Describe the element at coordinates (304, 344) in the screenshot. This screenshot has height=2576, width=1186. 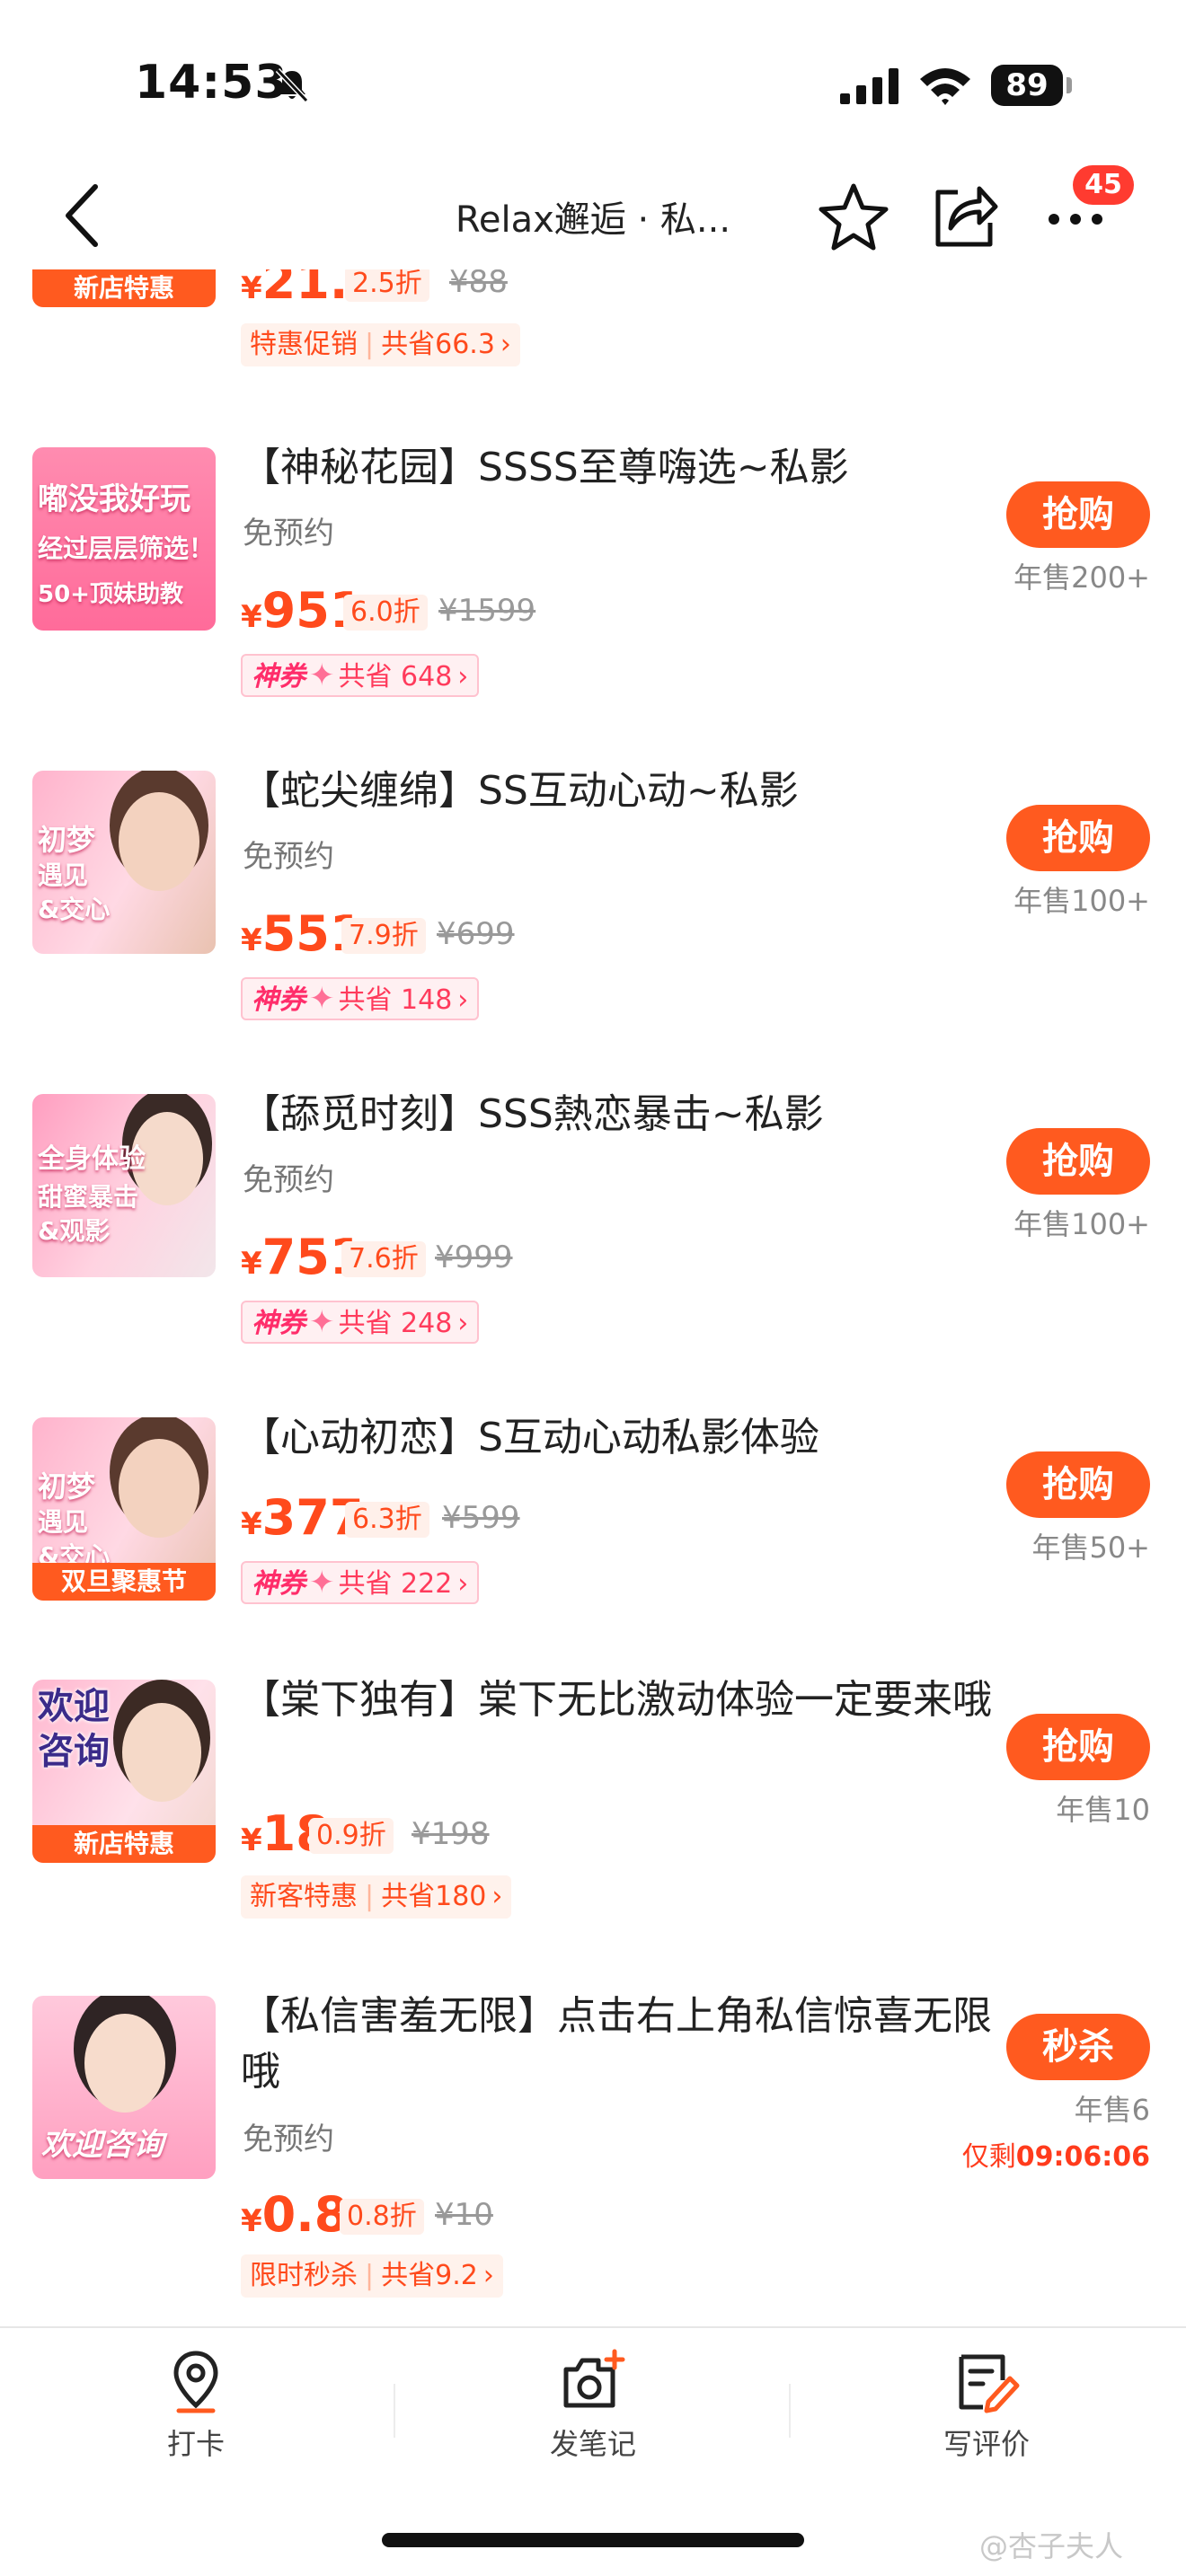
I see `promo-label: 特惠促销` at that location.